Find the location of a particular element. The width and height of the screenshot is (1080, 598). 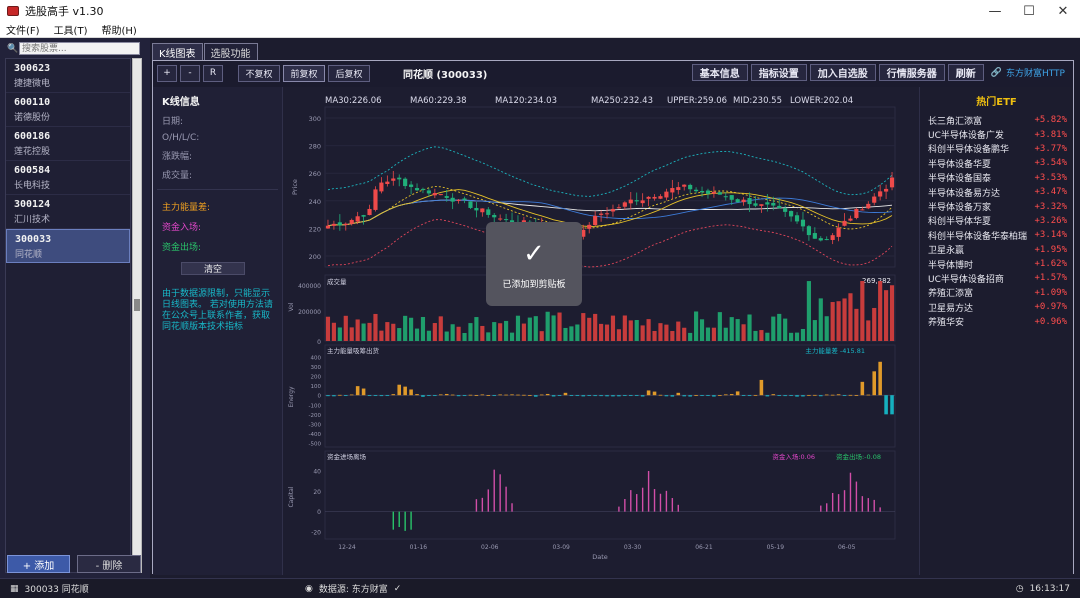

stock-item-selected: 300033 同花顺 is located at coordinates (68, 246).